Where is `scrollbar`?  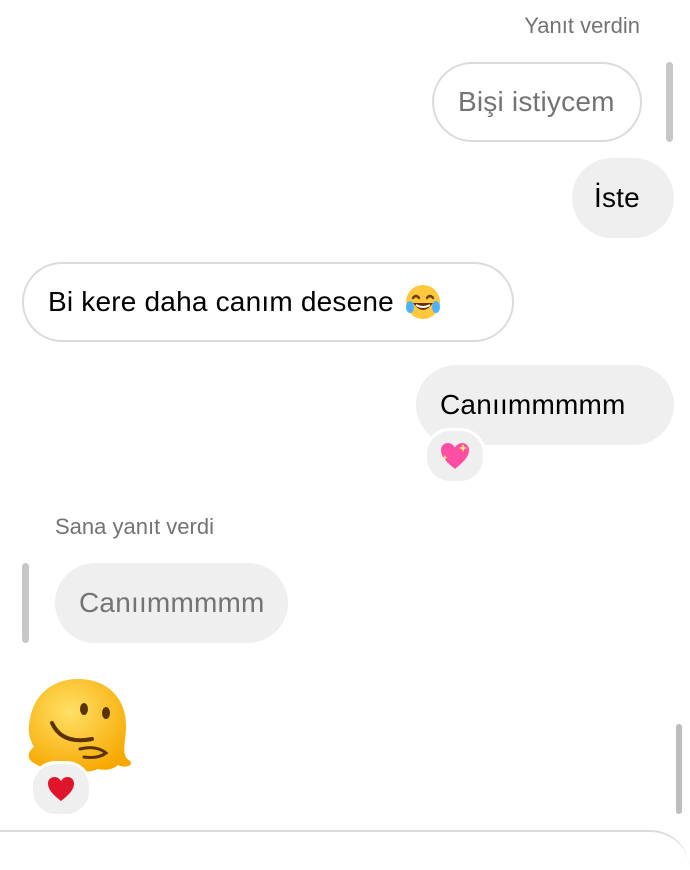
scrollbar is located at coordinates (679, 769).